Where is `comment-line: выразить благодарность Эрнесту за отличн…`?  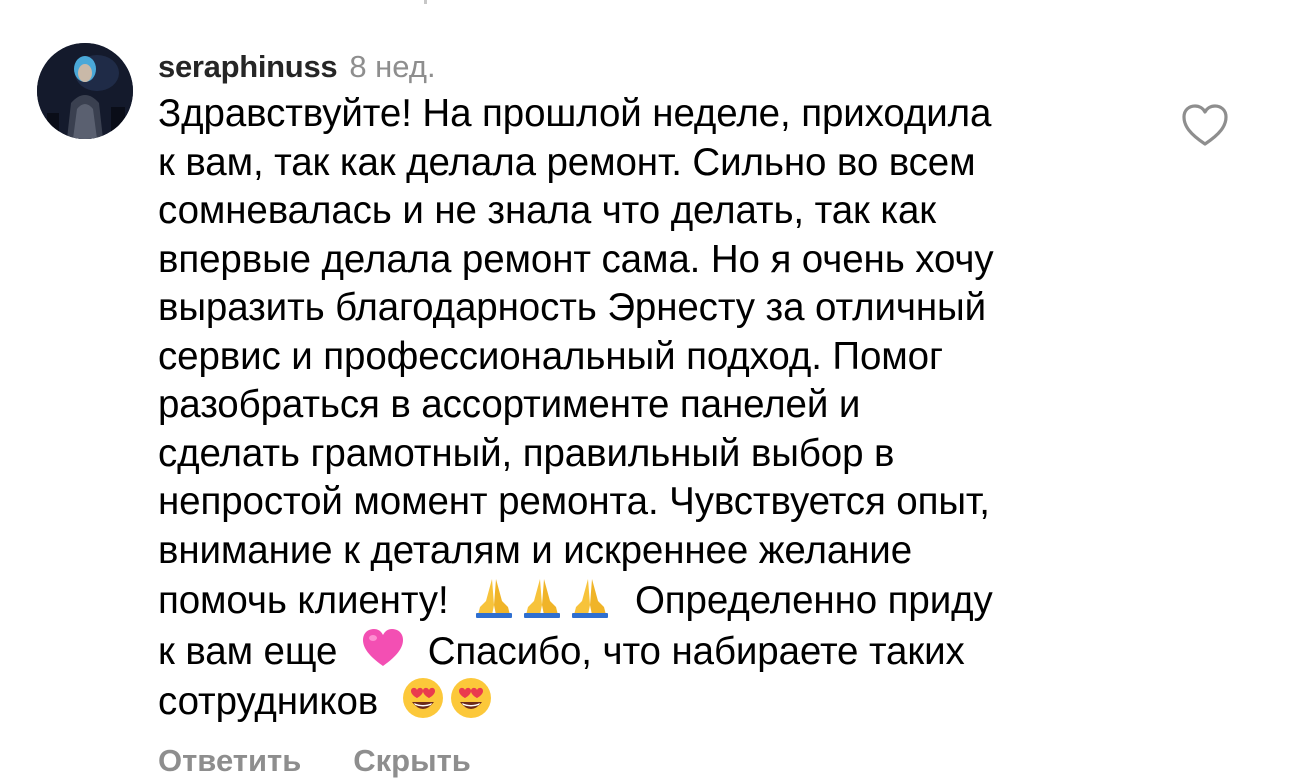
comment-line: выразить благодарность Эрнесту за отличн… is located at coordinates (572, 307).